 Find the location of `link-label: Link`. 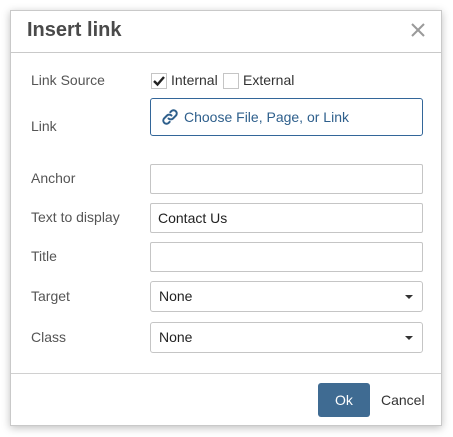

link-label: Link is located at coordinates (44, 126).